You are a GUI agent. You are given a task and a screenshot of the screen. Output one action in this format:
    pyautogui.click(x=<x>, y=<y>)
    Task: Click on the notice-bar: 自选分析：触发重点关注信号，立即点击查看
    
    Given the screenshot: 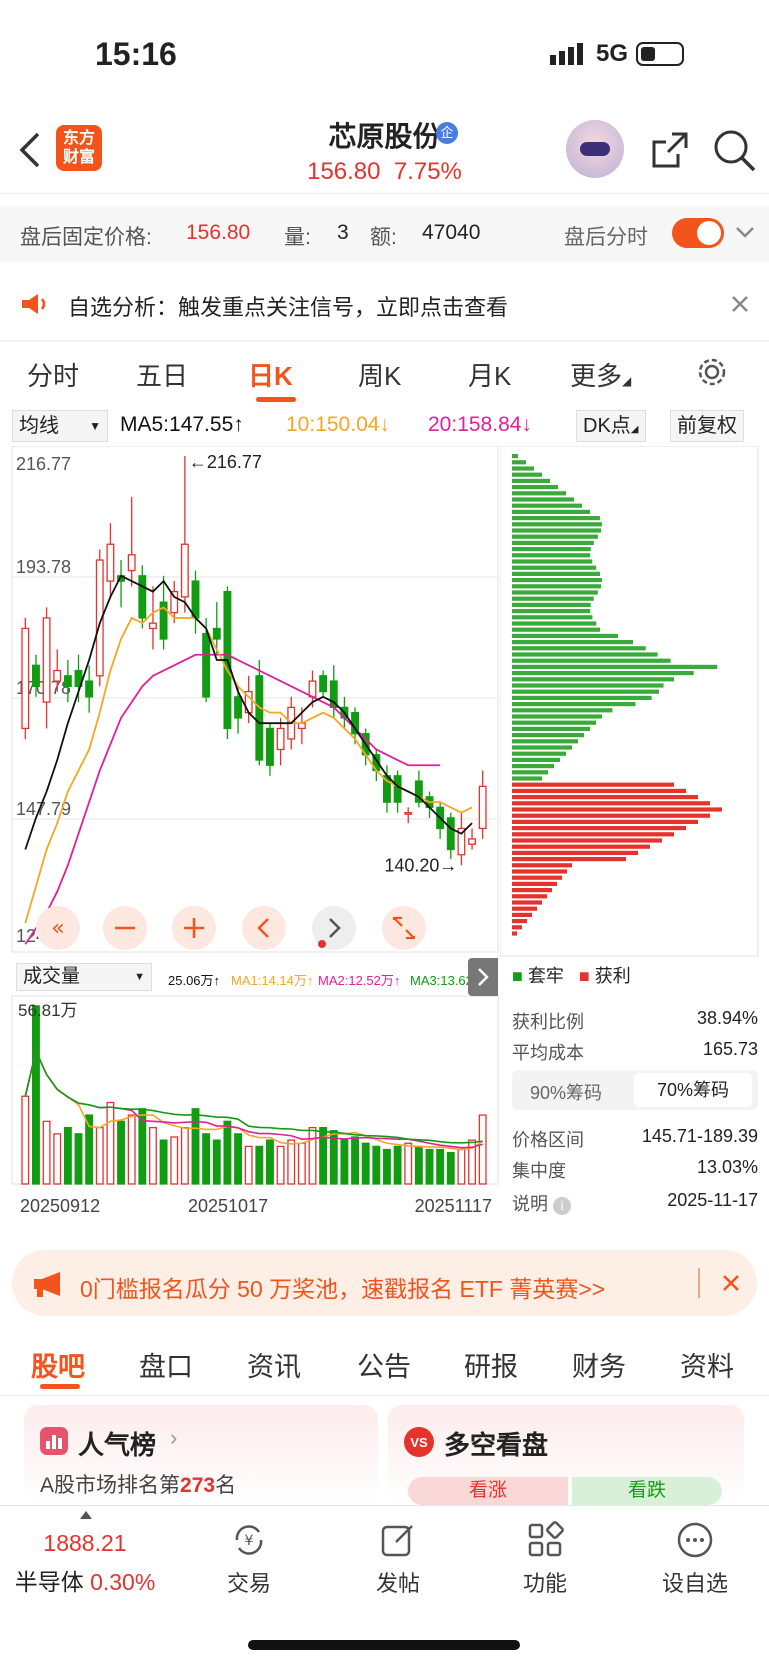 What is the action you would take?
    pyautogui.click(x=384, y=304)
    